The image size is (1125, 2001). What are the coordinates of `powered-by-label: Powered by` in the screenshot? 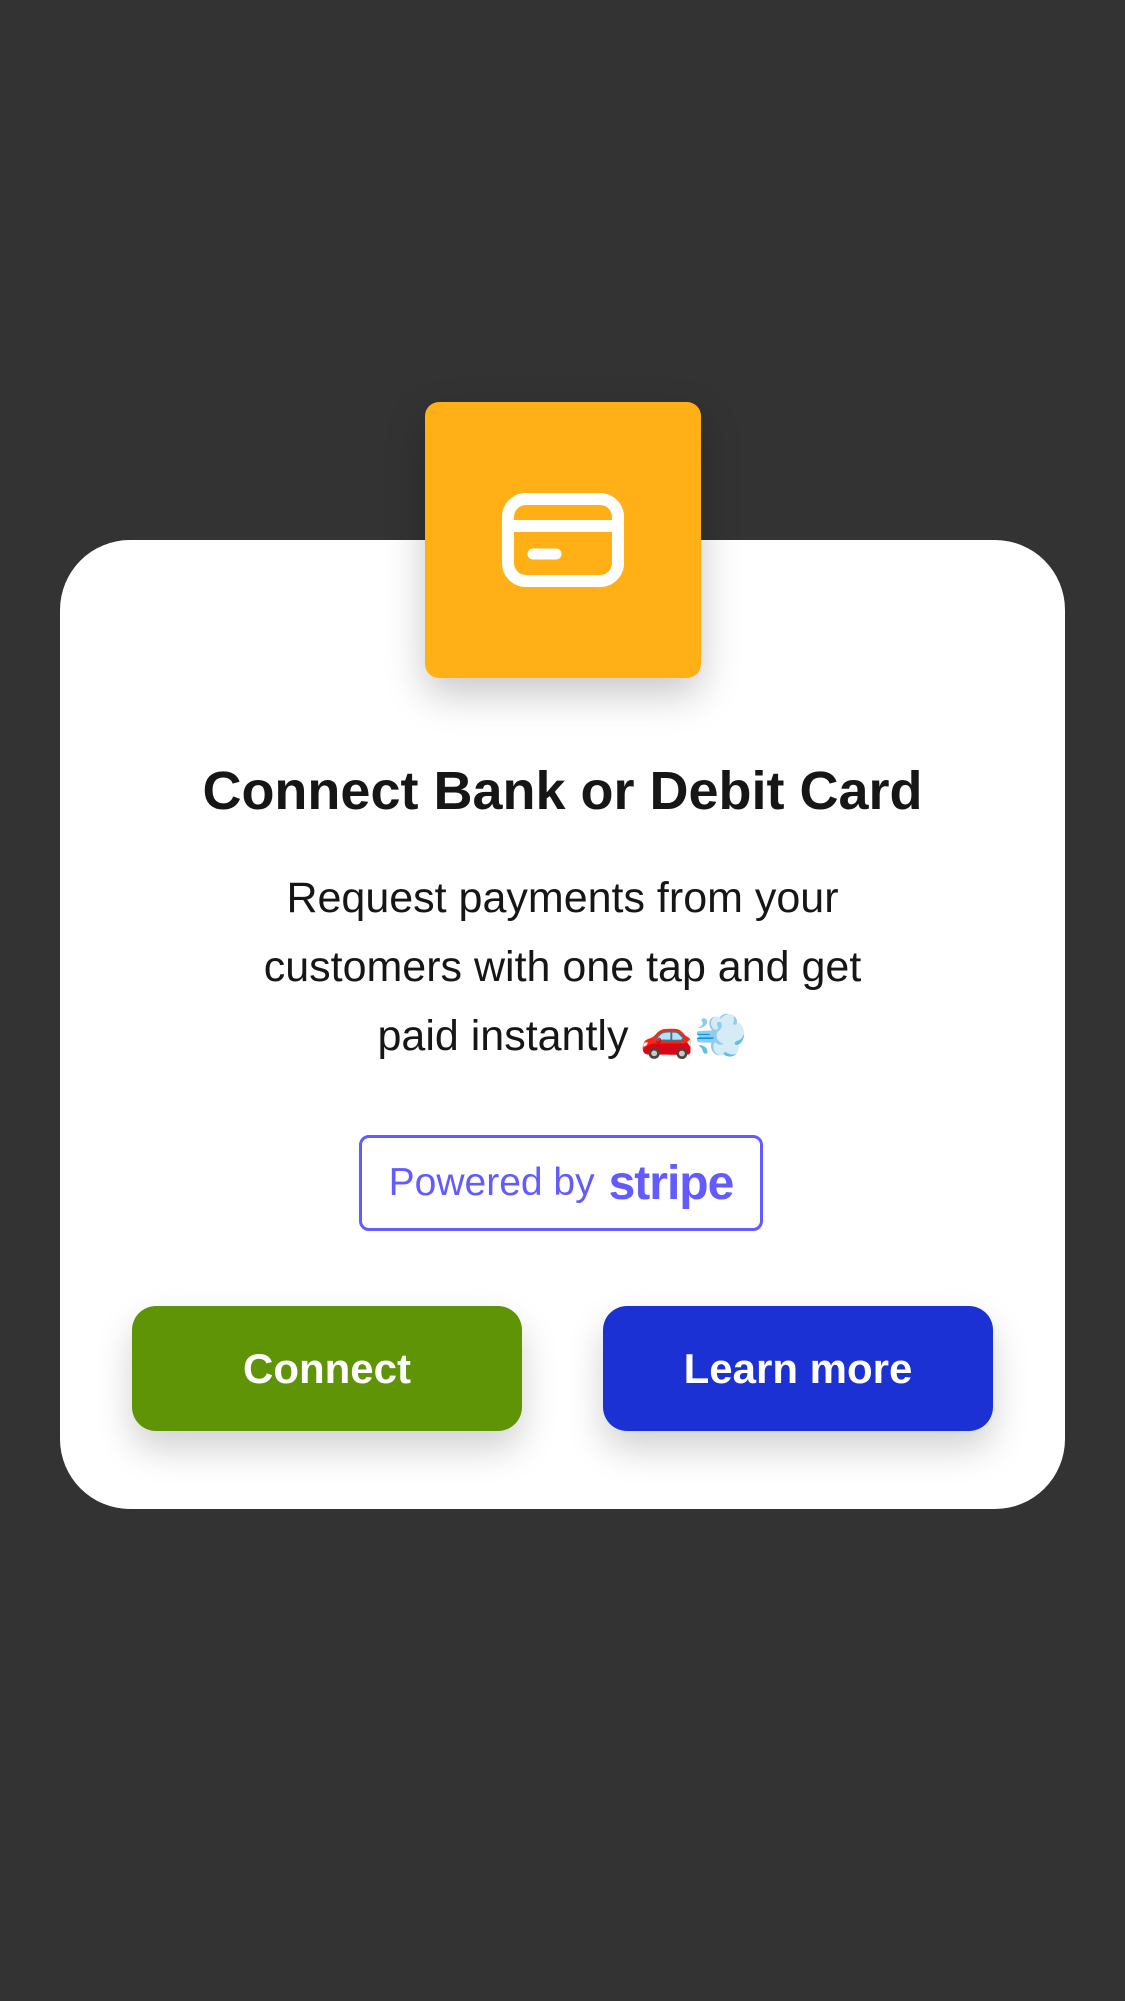 It's located at (491, 1182).